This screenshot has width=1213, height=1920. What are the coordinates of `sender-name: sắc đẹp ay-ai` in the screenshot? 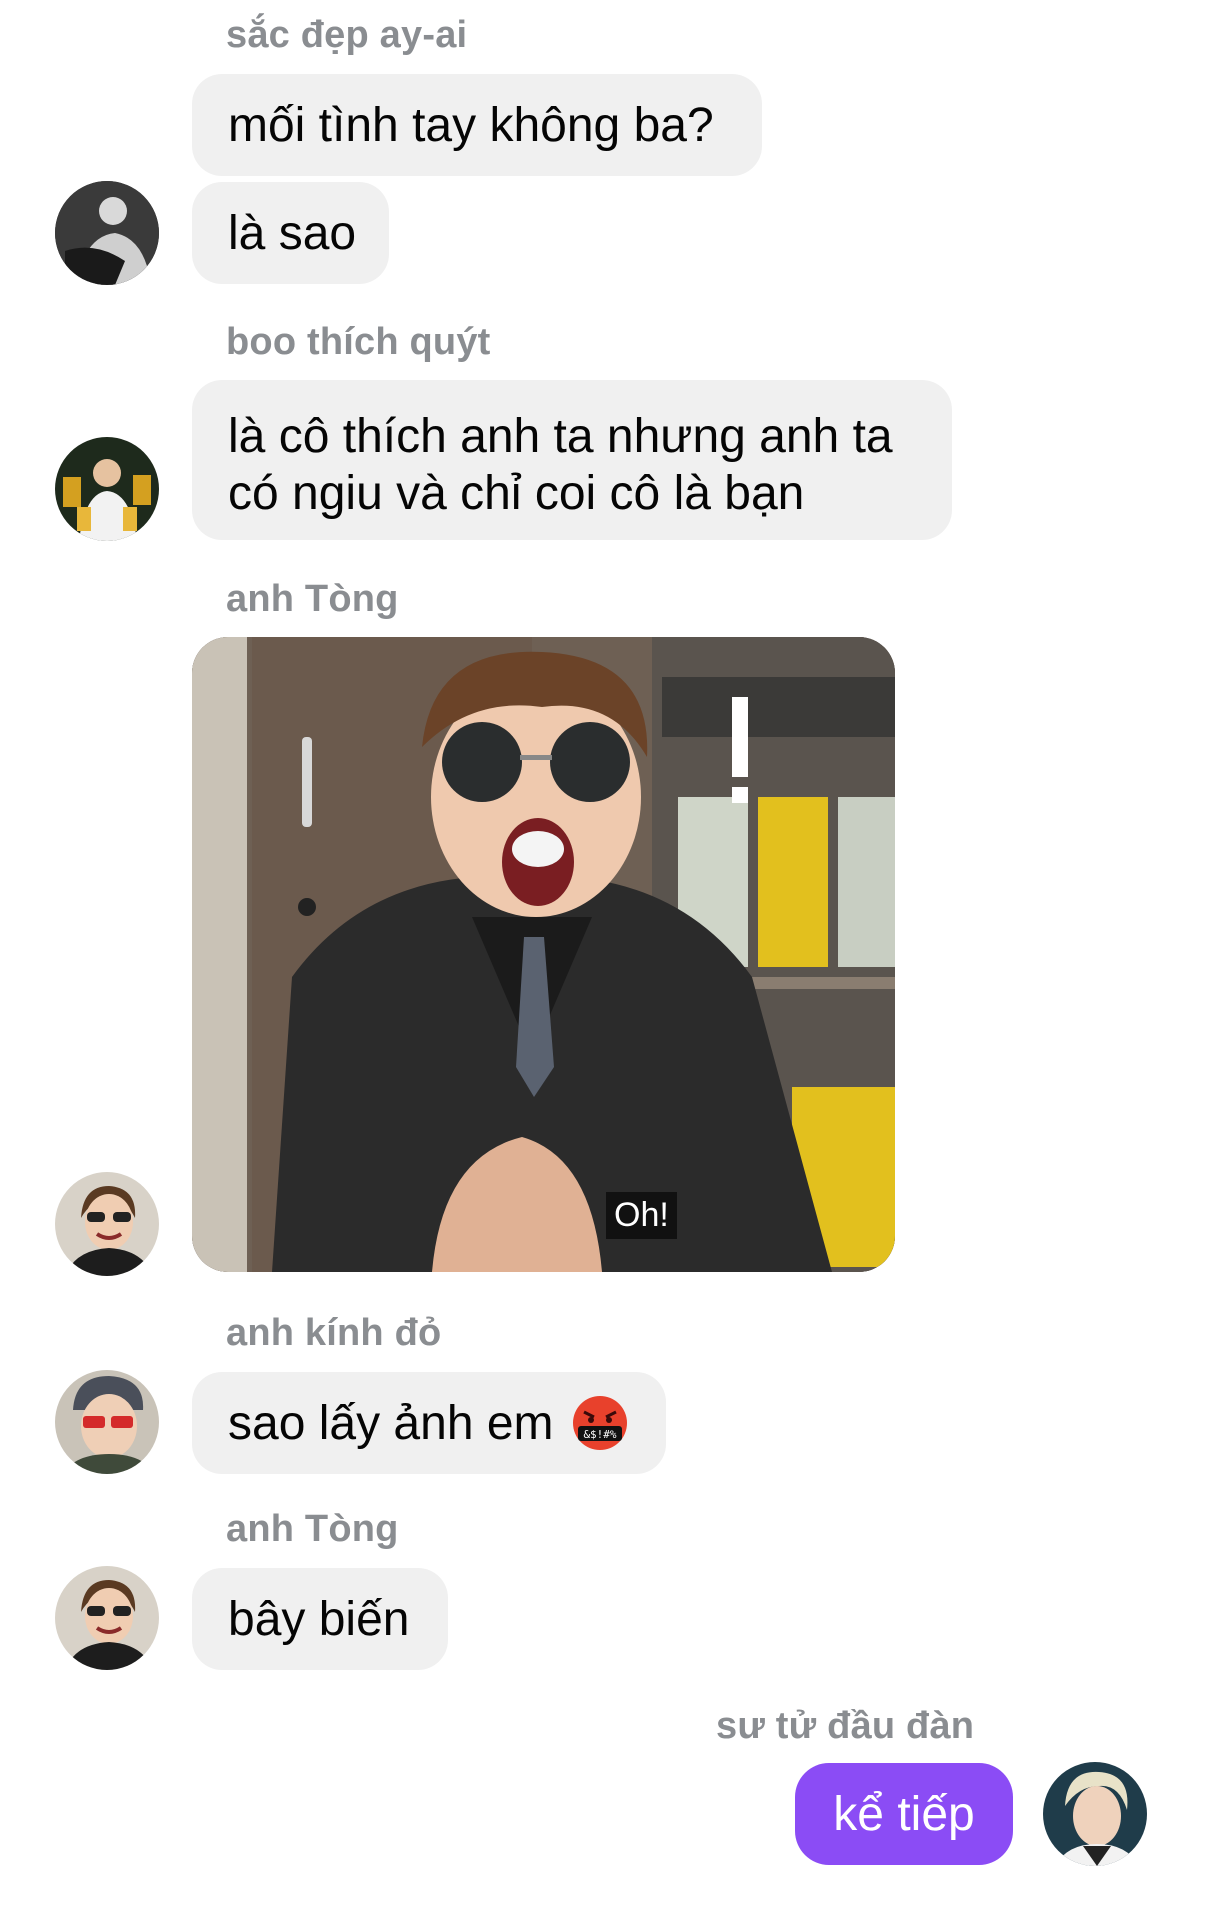 It's located at (347, 35).